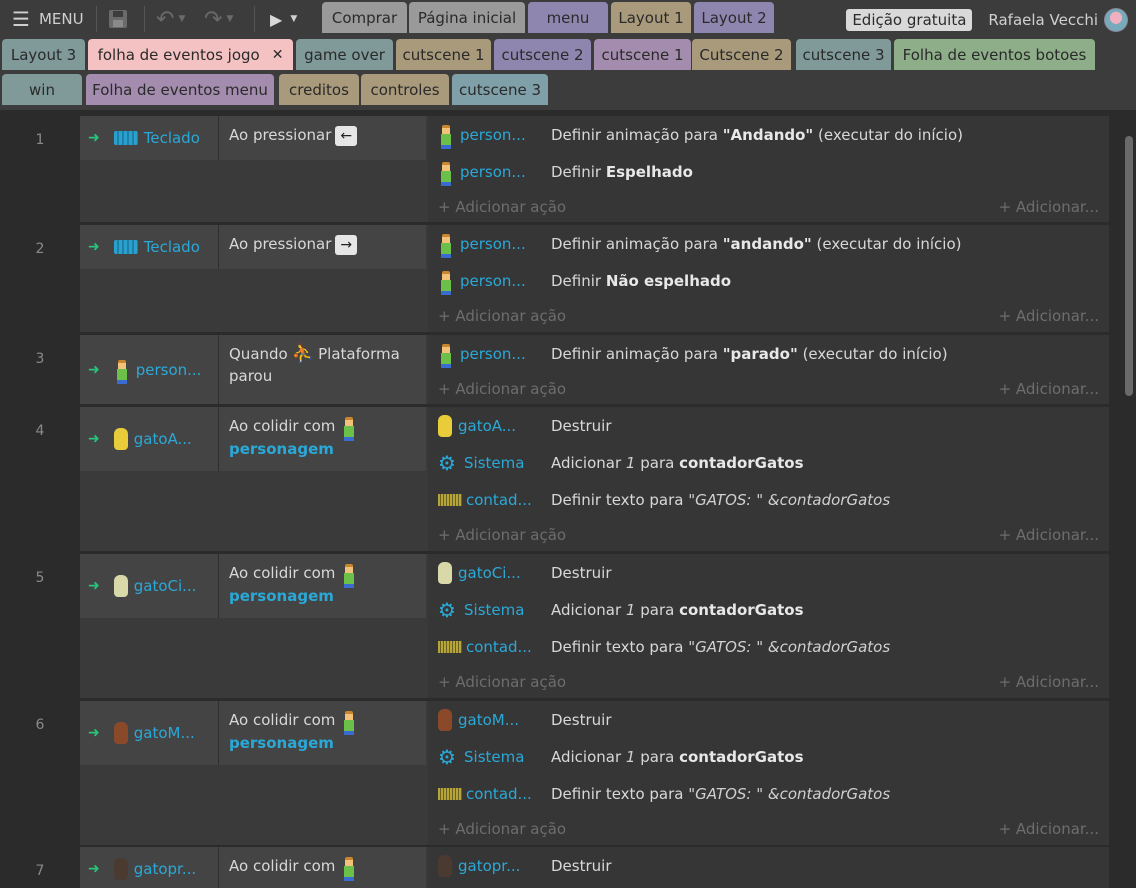 Image resolution: width=1136 pixels, height=888 pixels. Describe the element at coordinates (843, 54) in the screenshot. I see `tab-row1-8: cutscene 3` at that location.